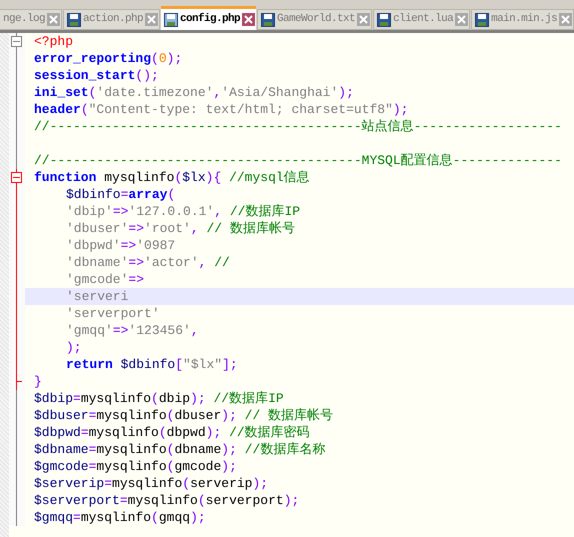 The width and height of the screenshot is (574, 537). Describe the element at coordinates (208, 18) in the screenshot. I see `file-tab: config.php` at that location.